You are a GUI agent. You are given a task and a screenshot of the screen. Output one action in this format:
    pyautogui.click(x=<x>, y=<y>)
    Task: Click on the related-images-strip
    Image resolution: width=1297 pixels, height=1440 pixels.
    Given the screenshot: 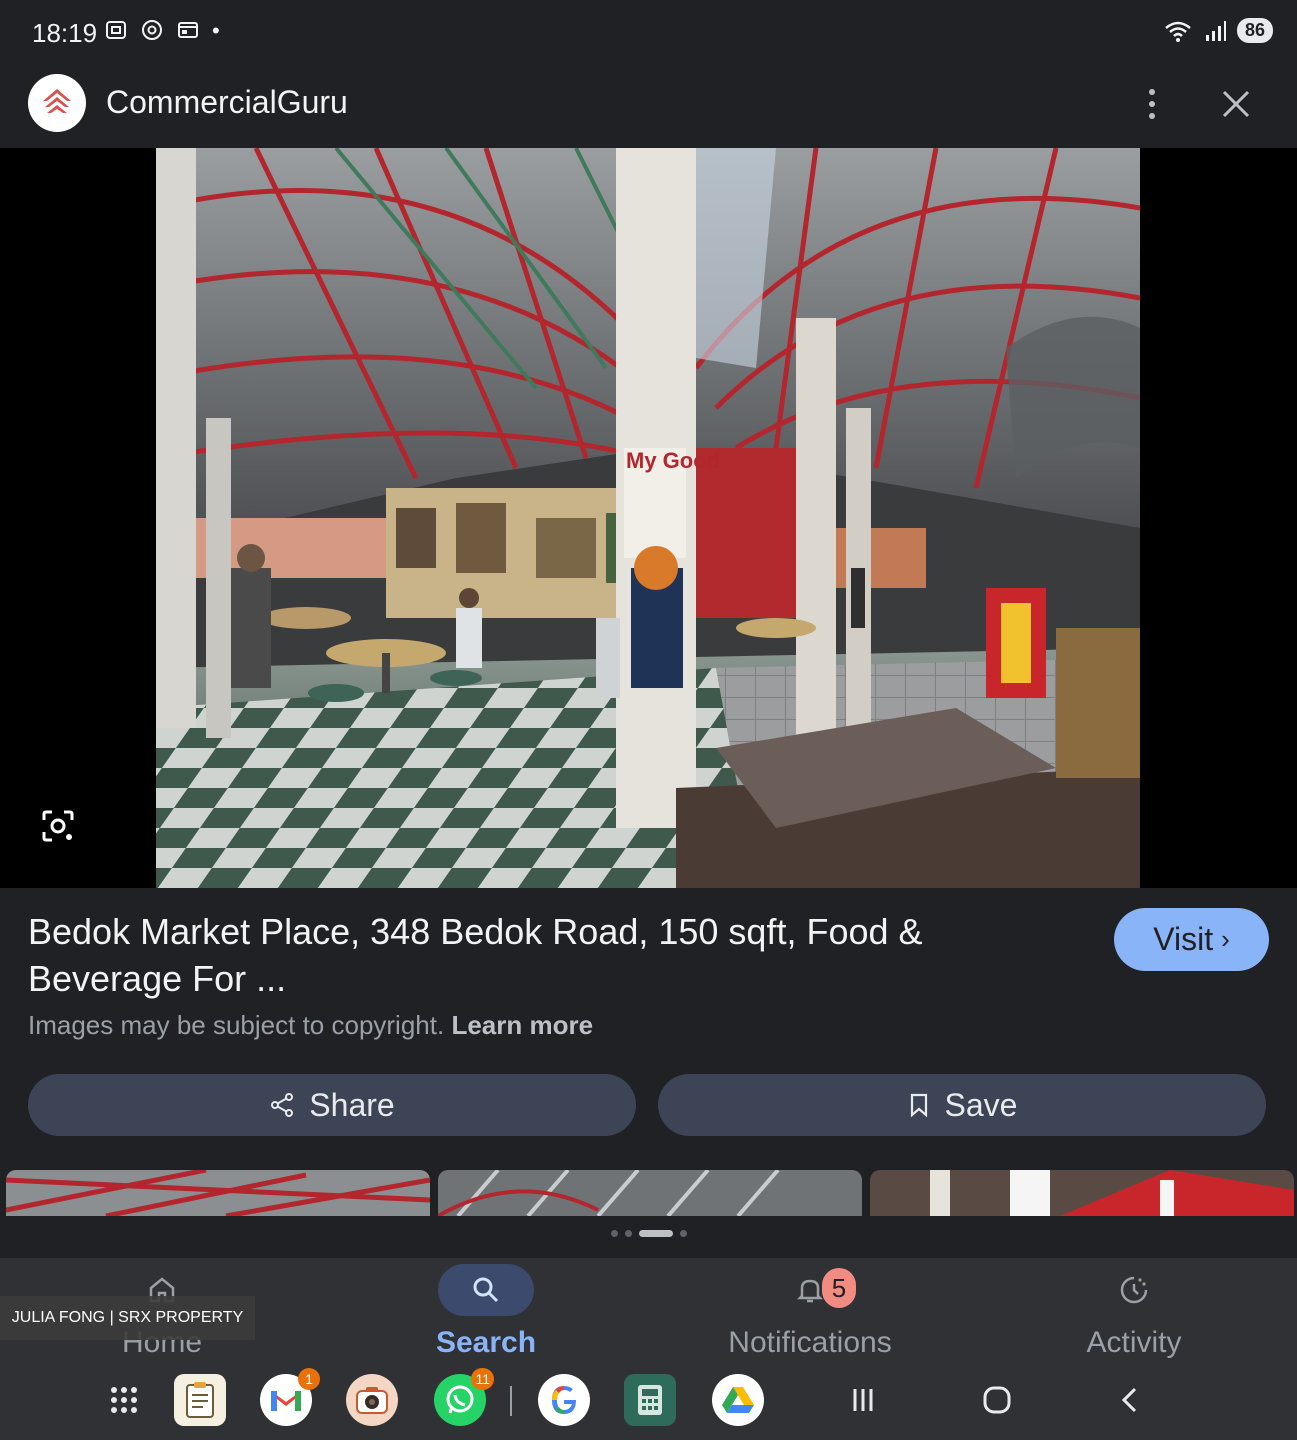 What is the action you would take?
    pyautogui.click(x=651, y=1193)
    